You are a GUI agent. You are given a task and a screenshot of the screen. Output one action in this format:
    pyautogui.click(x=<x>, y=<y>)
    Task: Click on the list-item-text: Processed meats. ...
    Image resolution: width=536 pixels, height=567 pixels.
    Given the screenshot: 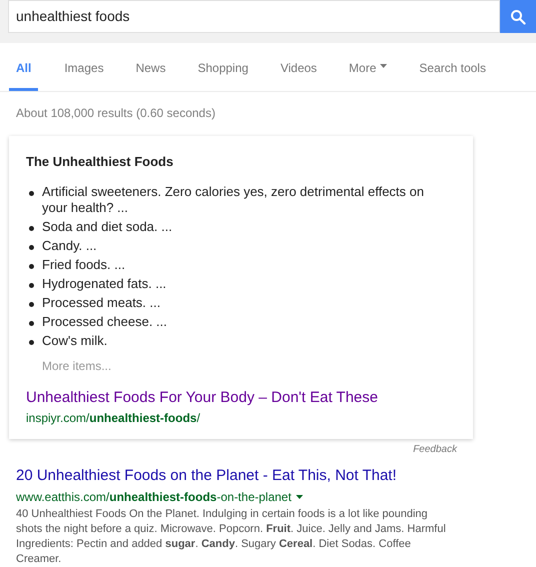 What is the action you would take?
    pyautogui.click(x=102, y=302)
    